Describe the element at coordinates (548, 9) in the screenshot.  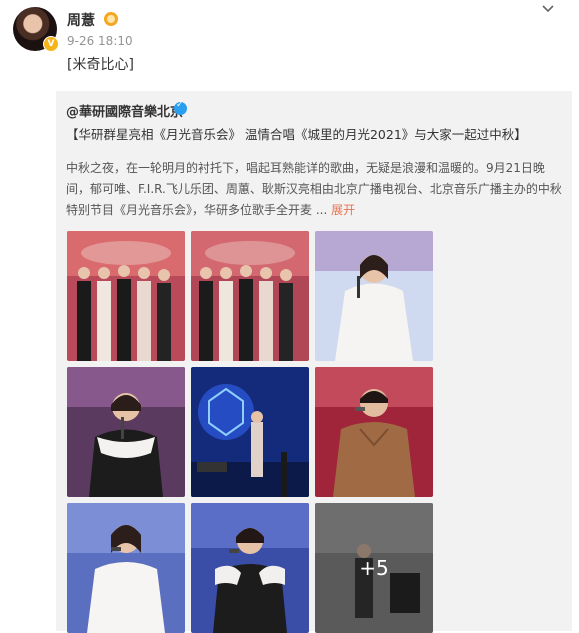
I see `chevron-down-icon` at that location.